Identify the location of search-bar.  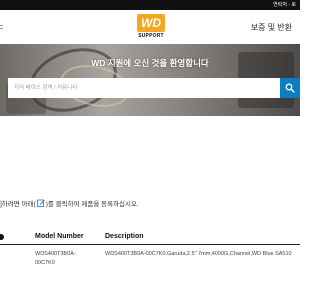
(154, 88).